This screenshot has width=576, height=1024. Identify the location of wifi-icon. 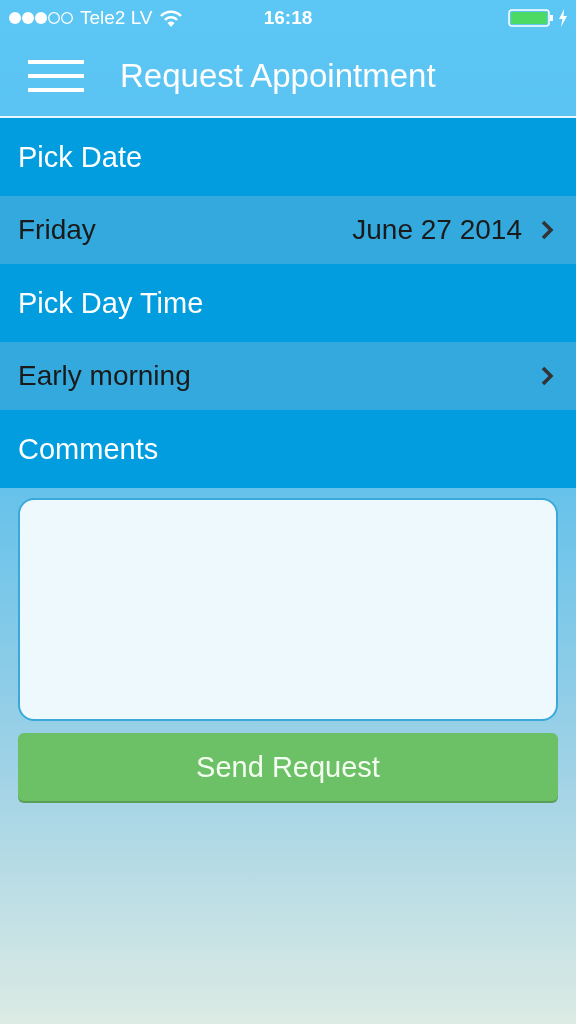
(170, 18).